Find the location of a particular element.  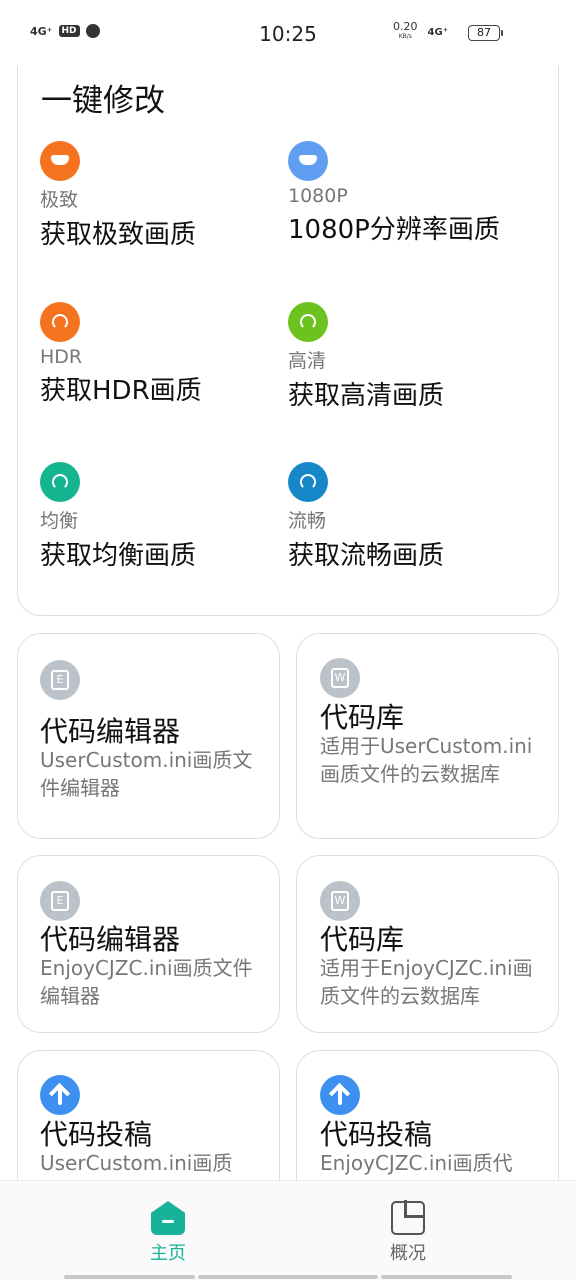

nav-home: 主页 is located at coordinates (168, 1233).